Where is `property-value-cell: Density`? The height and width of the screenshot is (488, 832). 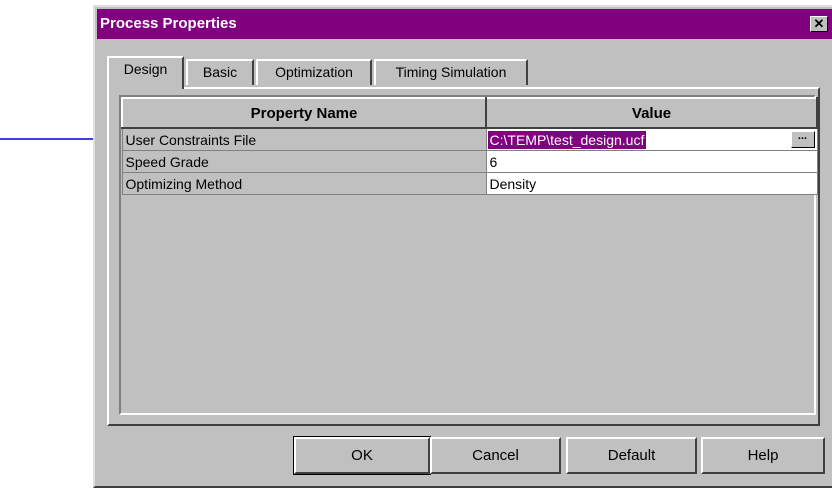
property-value-cell: Density is located at coordinates (651, 183).